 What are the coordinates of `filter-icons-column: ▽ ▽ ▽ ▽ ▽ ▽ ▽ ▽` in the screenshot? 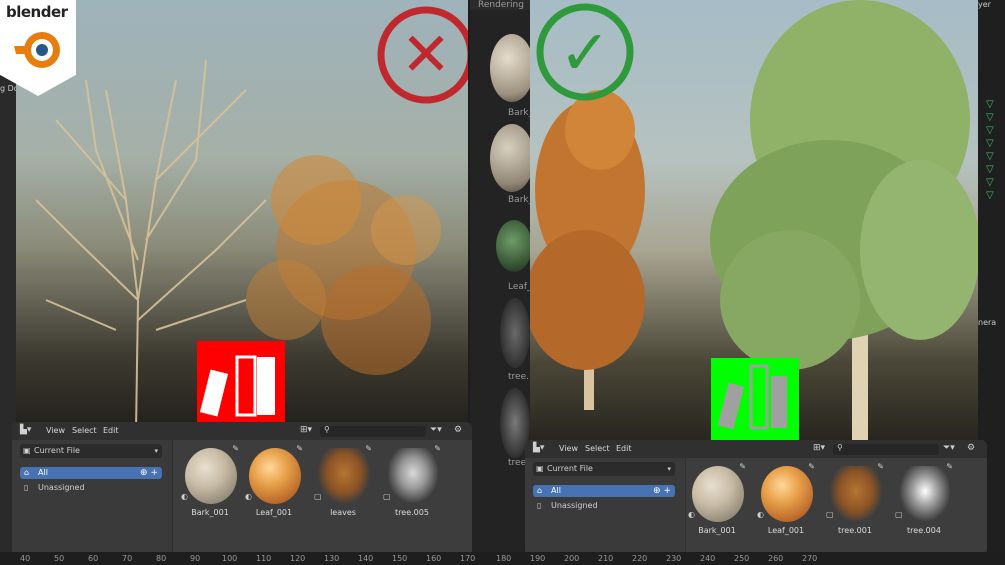 It's located at (990, 150).